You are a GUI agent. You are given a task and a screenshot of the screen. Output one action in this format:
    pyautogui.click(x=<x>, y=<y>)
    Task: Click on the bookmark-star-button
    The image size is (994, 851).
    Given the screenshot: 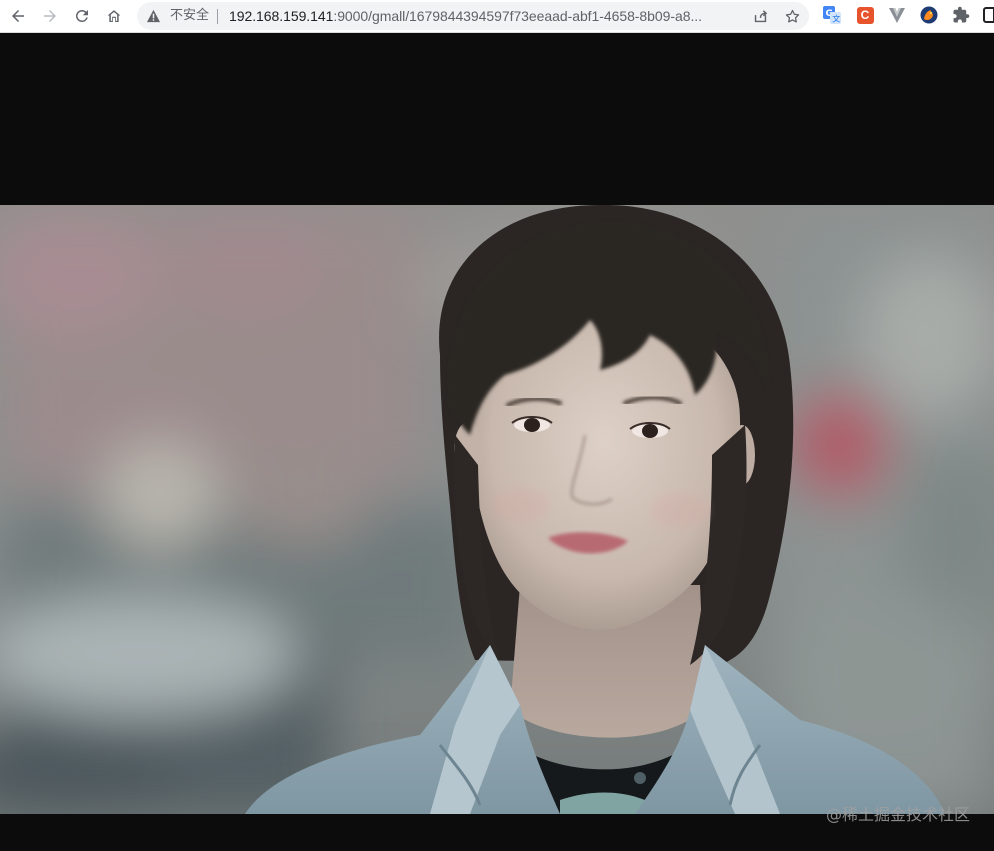 What is the action you would take?
    pyautogui.click(x=792, y=16)
    